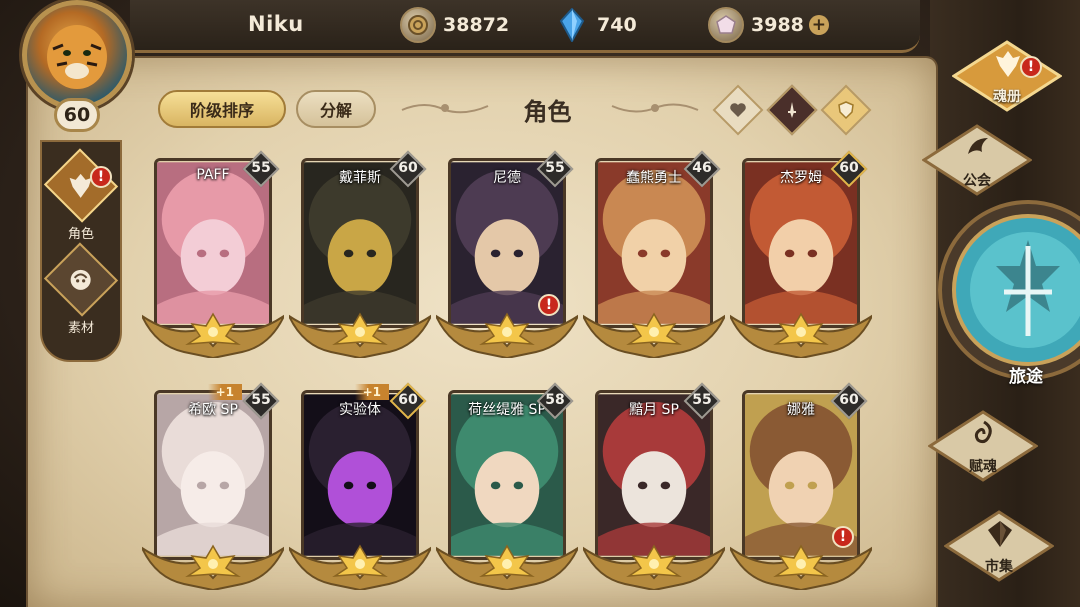 The image size is (1080, 607). Describe the element at coordinates (213, 486) in the screenshot. I see `hero-card: 希欧 SP 55 +1` at that location.